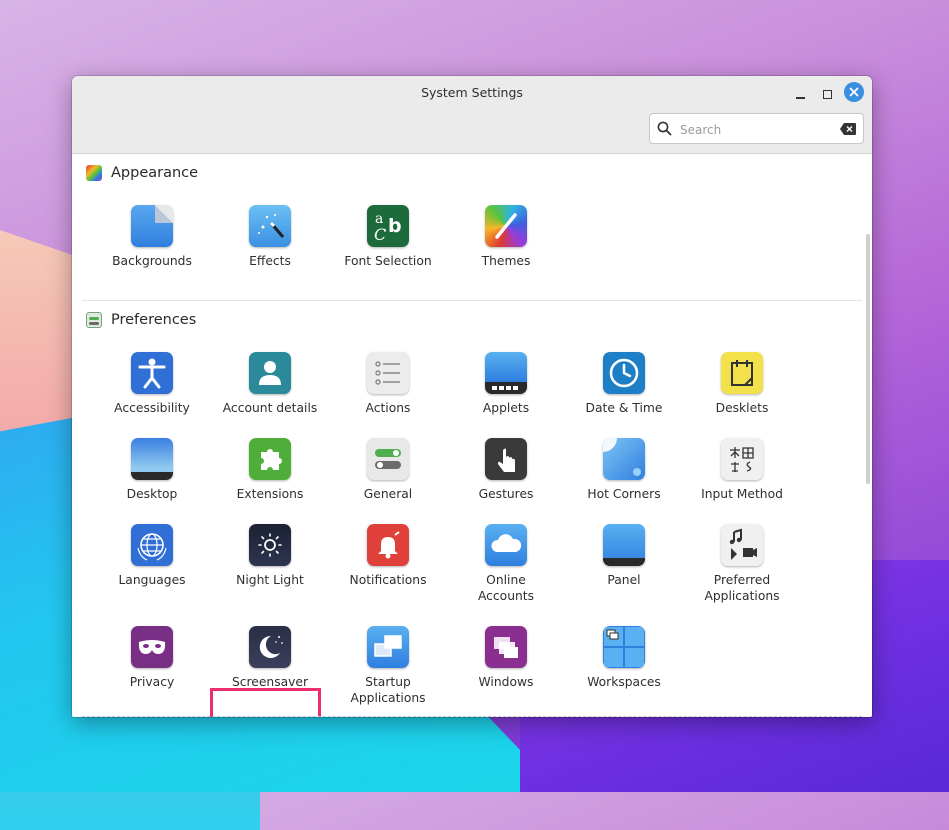 The image size is (949, 830). Describe the element at coordinates (152, 545) in the screenshot. I see `languages-icon` at that location.